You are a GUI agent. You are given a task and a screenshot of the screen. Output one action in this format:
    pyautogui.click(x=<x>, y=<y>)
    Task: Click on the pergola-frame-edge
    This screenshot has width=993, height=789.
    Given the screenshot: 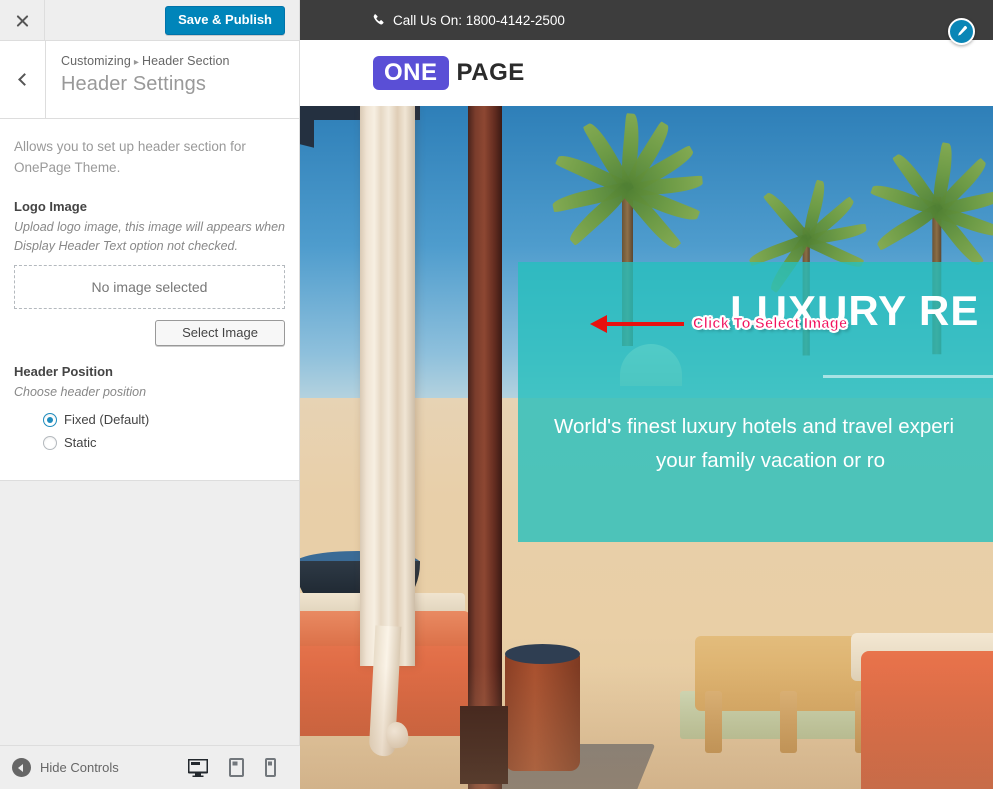 What is the action you would take?
    pyautogui.click(x=307, y=127)
    